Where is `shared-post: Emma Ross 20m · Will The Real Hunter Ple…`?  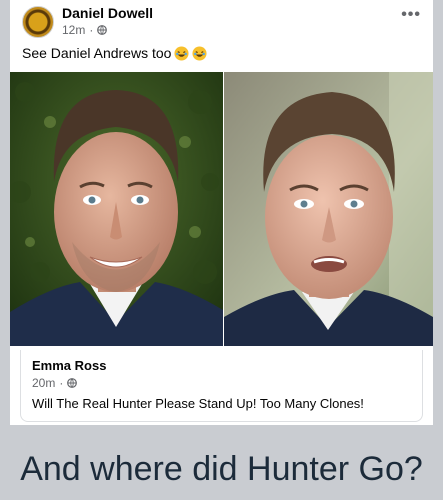 shared-post: Emma Ross 20m · Will The Real Hunter Ple… is located at coordinates (221, 386).